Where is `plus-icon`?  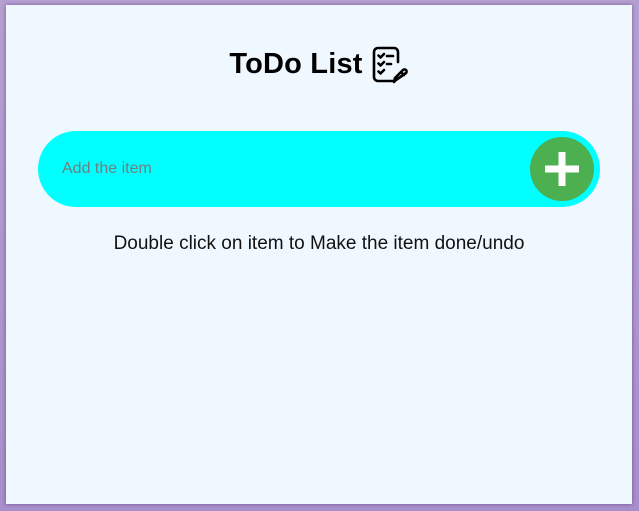 plus-icon is located at coordinates (562, 169).